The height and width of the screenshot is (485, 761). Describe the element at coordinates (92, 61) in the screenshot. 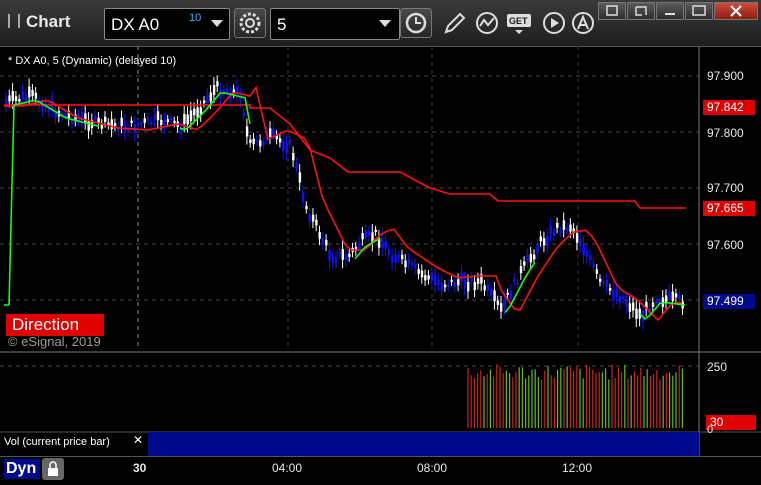

I see `chart-title: * DX A0, 5 (Dynamic) (delayed 10)` at that location.